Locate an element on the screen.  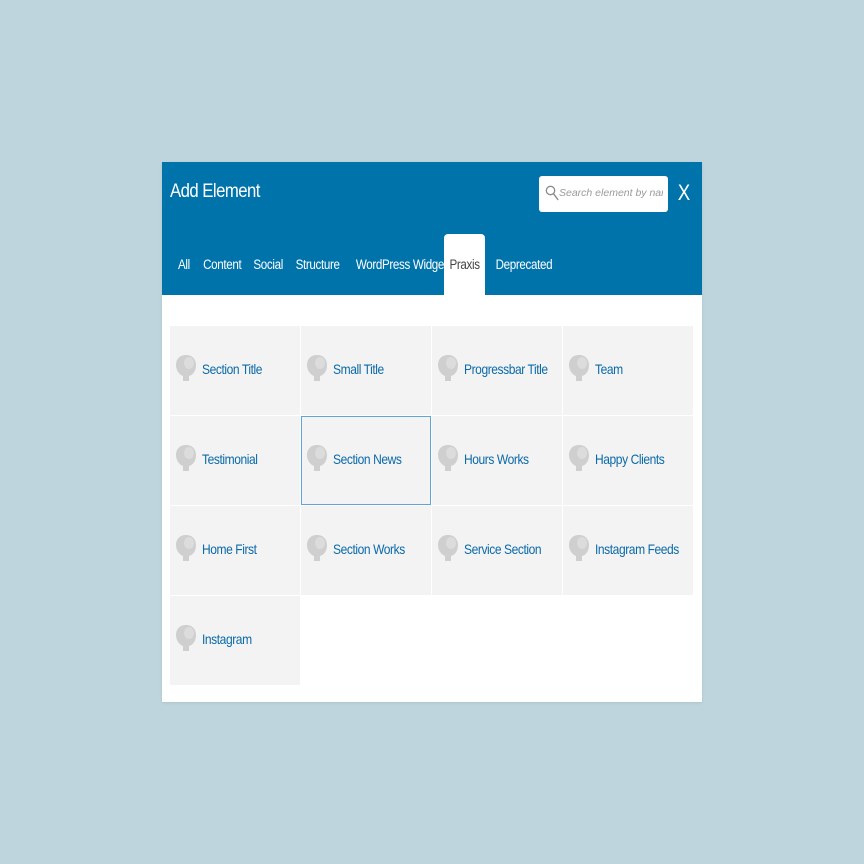
element-testimonial: Testimonial is located at coordinates (235, 460).